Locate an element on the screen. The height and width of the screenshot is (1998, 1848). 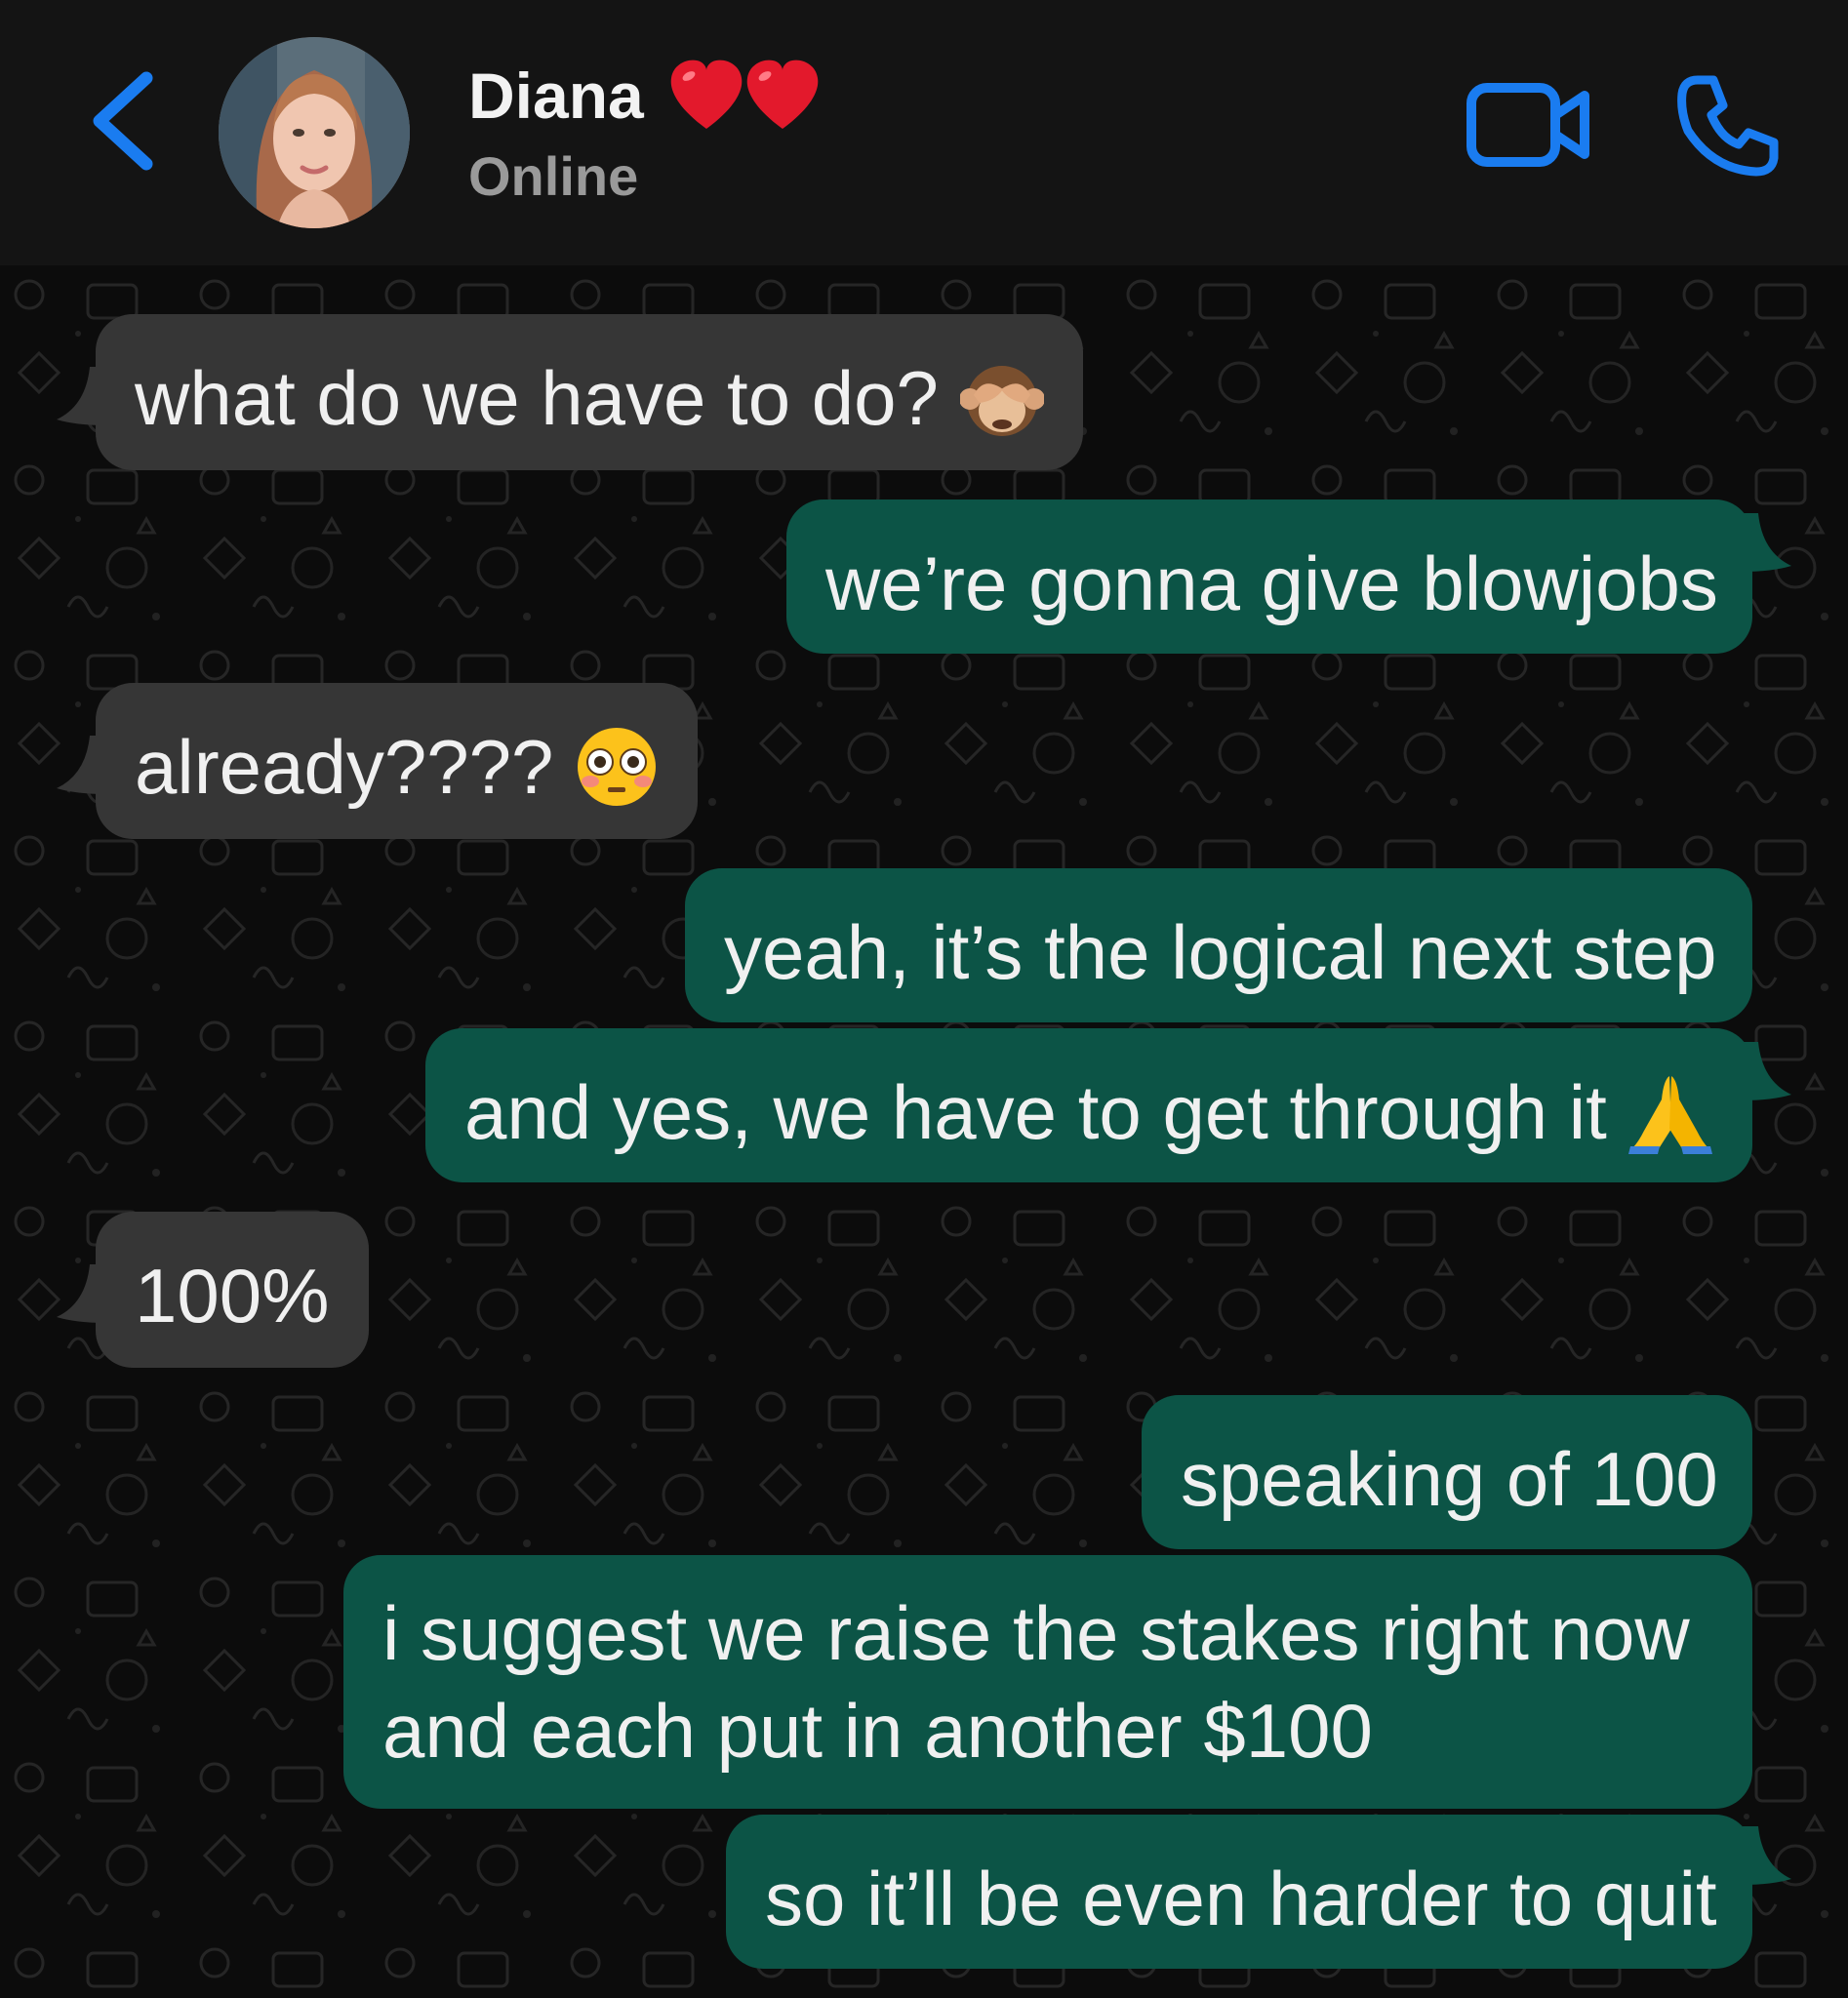
message-text: what do we have to do? is located at coordinates (537, 398).